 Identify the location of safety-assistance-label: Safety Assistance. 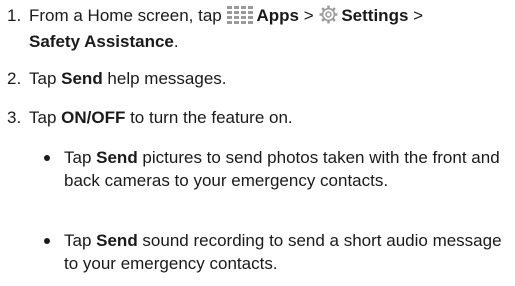
(101, 41).